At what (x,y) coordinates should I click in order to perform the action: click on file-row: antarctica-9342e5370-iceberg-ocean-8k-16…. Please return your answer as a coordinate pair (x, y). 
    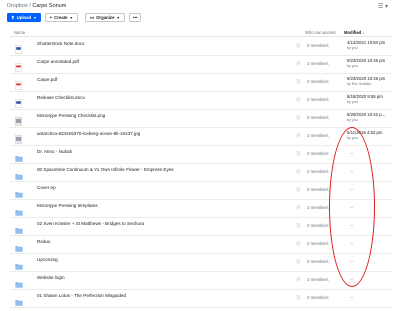
    Looking at the image, I should click on (201, 136).